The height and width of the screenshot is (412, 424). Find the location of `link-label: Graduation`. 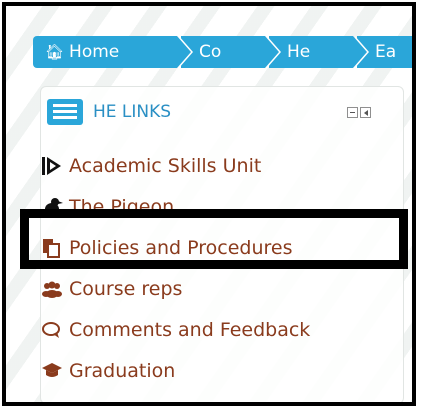

link-label: Graduation is located at coordinates (122, 370).